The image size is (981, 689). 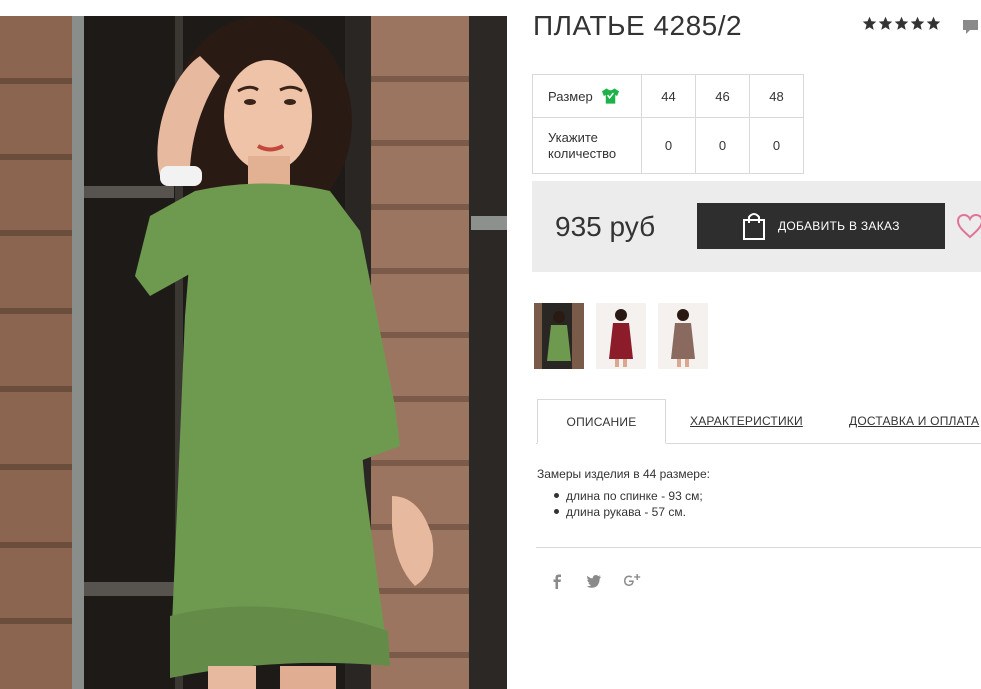 What do you see at coordinates (776, 96) in the screenshot?
I see `size-value: 48` at bounding box center [776, 96].